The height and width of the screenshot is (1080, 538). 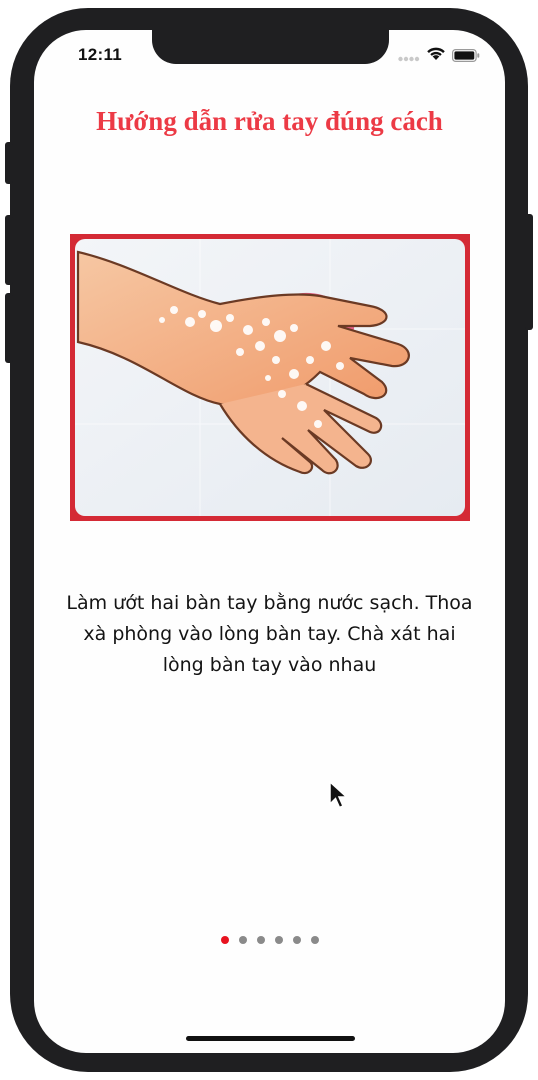 What do you see at coordinates (466, 55) in the screenshot?
I see `battery-icon` at bounding box center [466, 55].